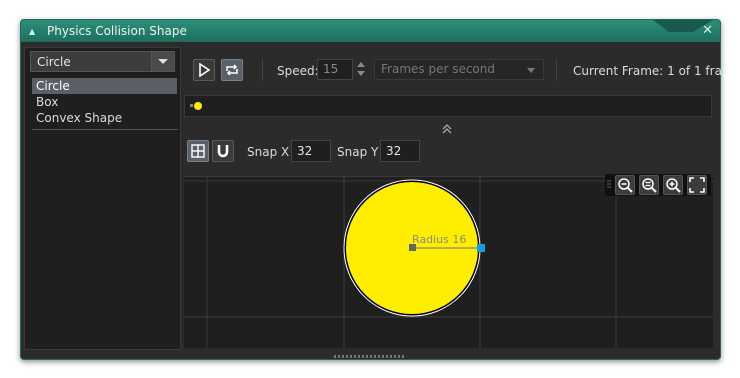  I want to click on shape-type-dropdown: Circle, so click(102, 61).